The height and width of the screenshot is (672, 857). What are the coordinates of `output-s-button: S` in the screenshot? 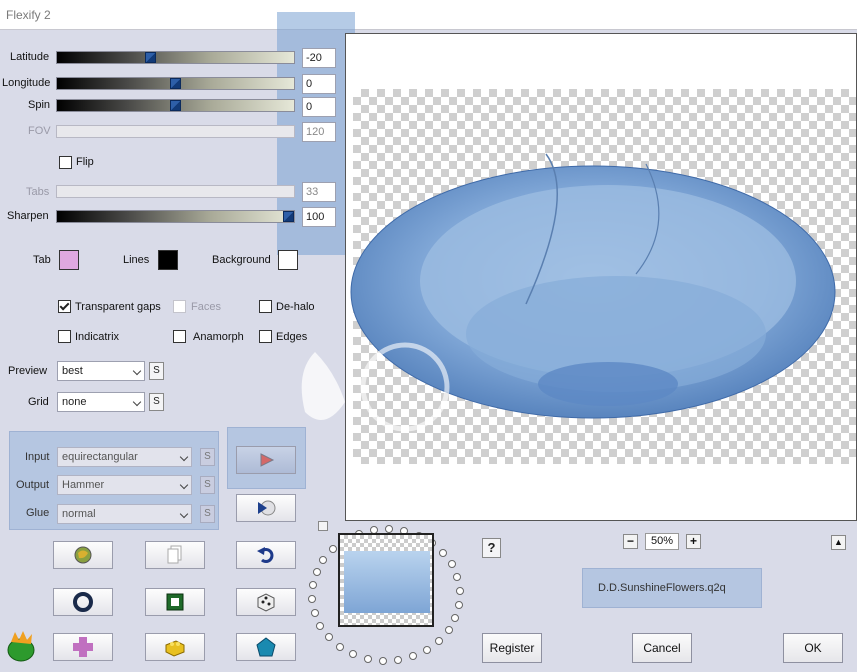 It's located at (207, 485).